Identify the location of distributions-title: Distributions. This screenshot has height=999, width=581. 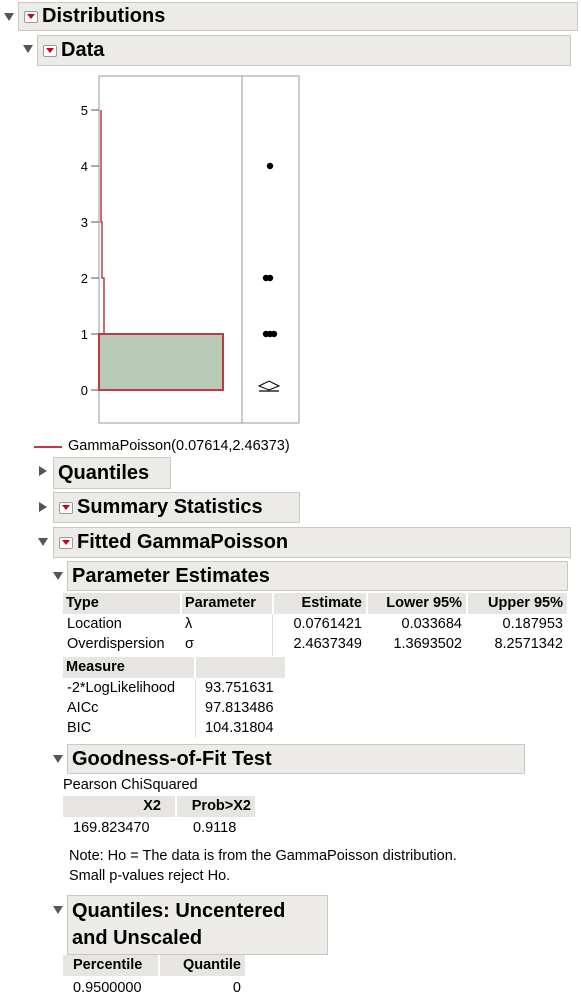
(104, 16).